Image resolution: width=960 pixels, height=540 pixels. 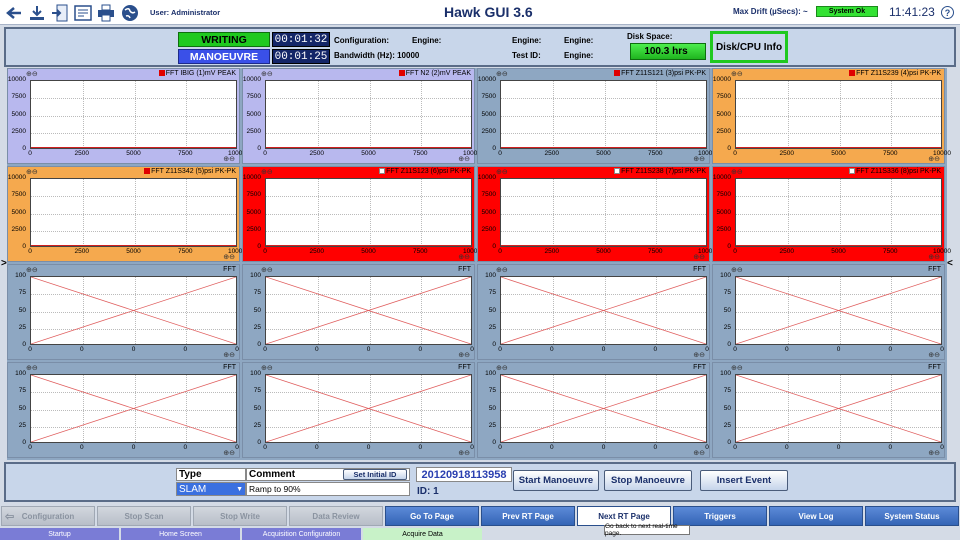 I want to click on nav-button-system-status: System Status, so click(x=912, y=516).